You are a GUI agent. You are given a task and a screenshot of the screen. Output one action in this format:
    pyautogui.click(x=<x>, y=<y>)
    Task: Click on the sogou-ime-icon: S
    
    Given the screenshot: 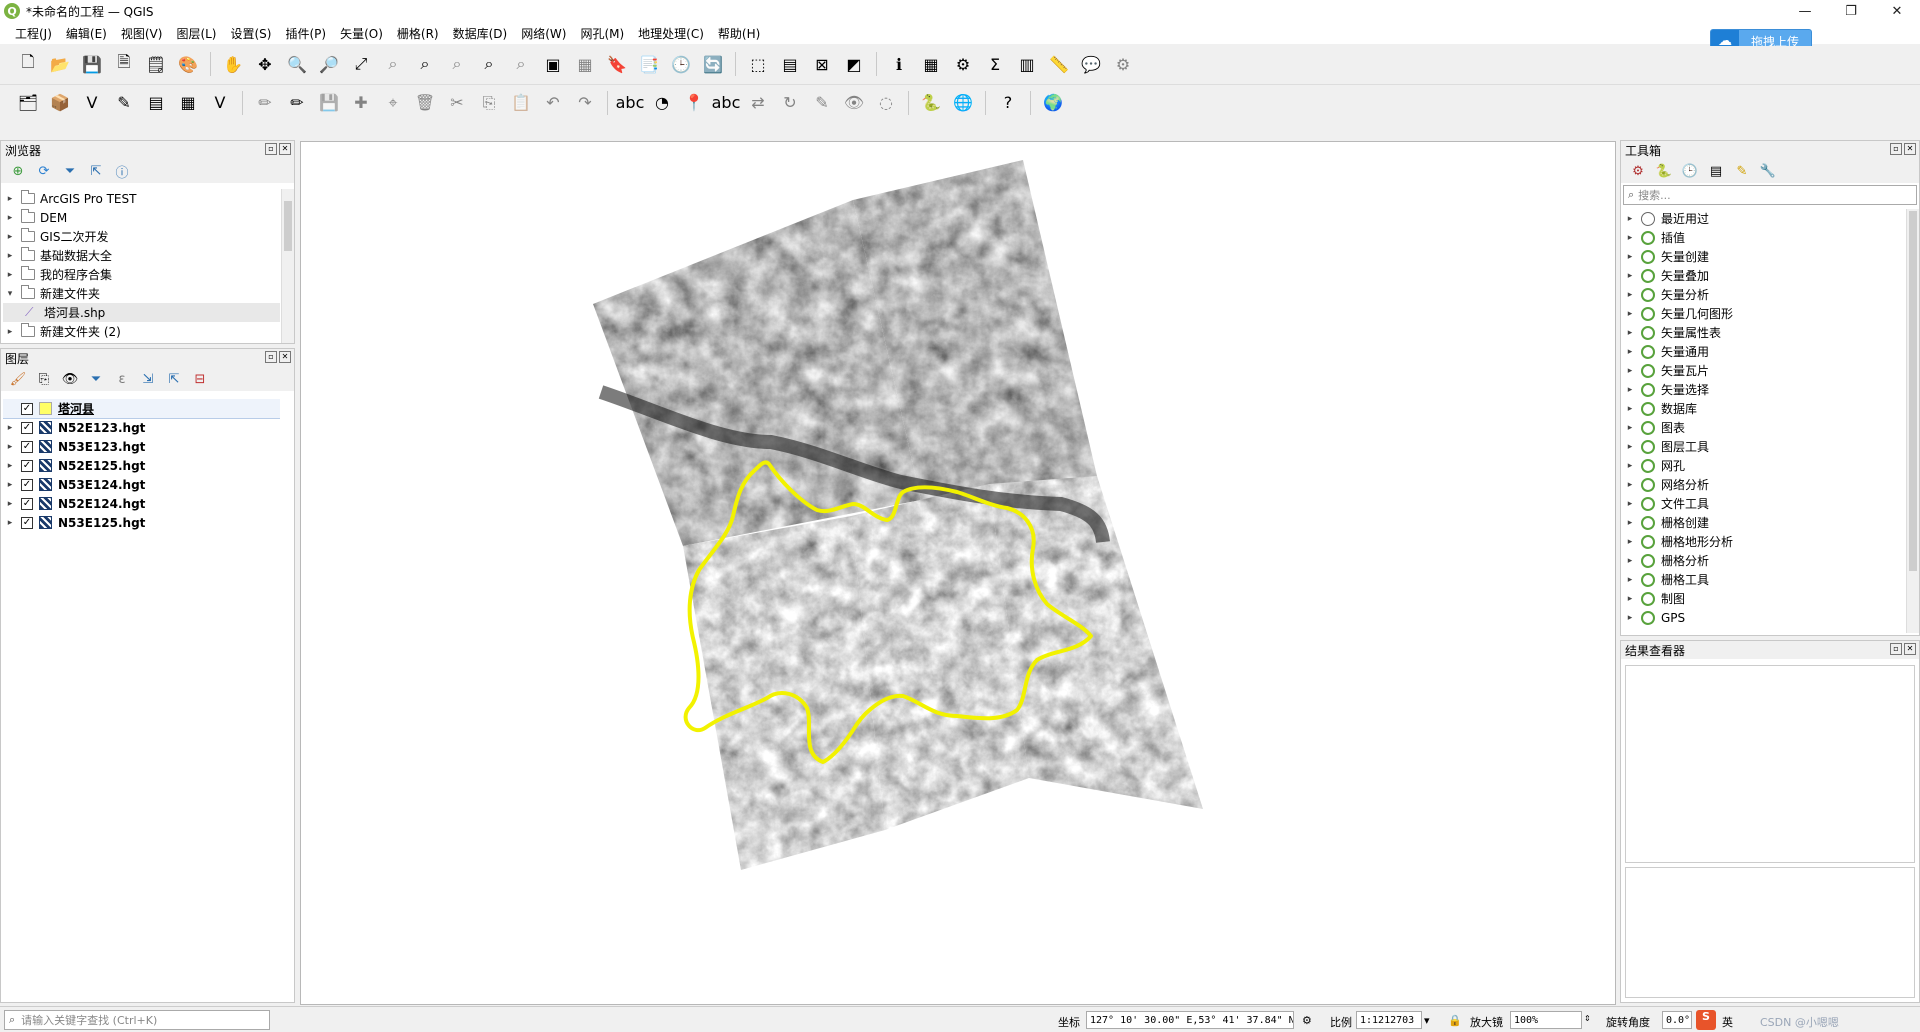 What is the action you would take?
    pyautogui.click(x=1706, y=1020)
    